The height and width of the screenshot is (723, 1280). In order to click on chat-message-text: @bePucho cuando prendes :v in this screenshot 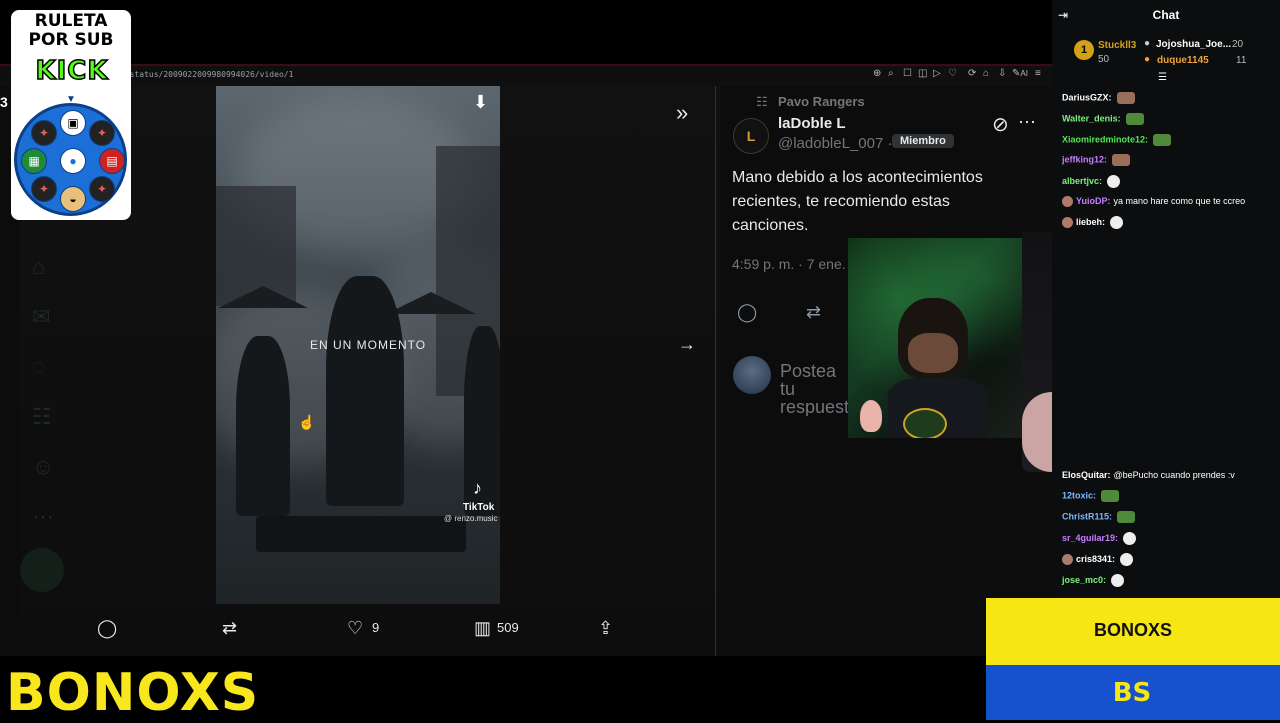, I will do `click(1174, 475)`.